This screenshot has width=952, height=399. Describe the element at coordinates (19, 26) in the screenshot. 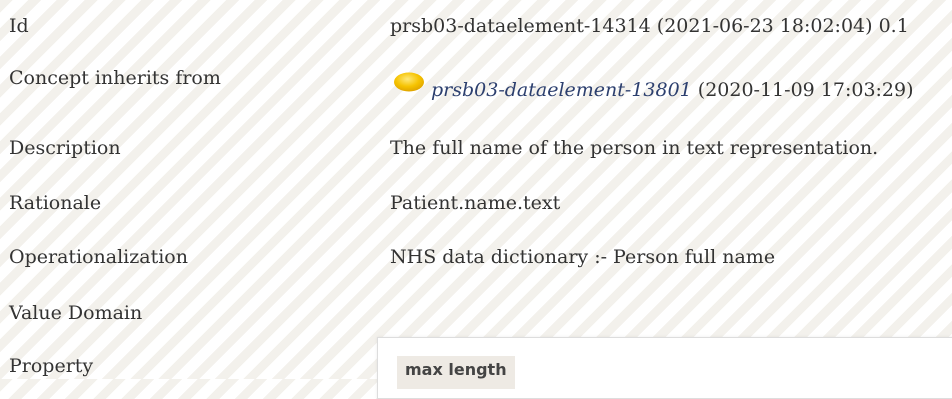

I see `id-label: Id` at that location.